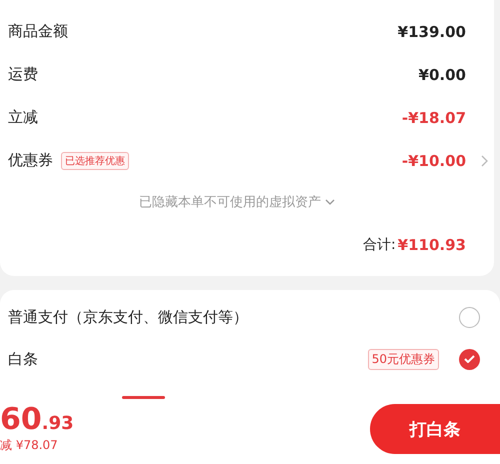  What do you see at coordinates (432, 245) in the screenshot?
I see `total-value: ¥110.93` at bounding box center [432, 245].